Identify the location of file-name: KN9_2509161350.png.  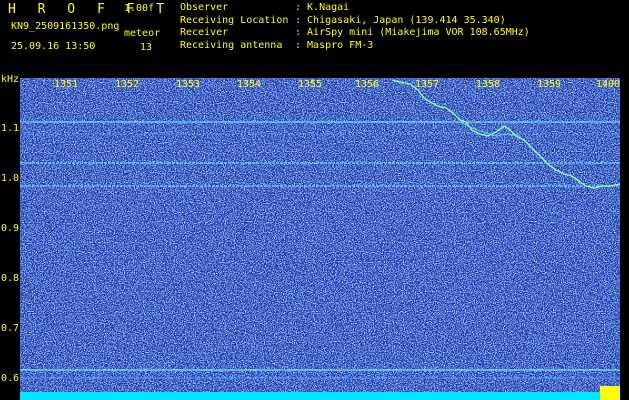
(65, 26).